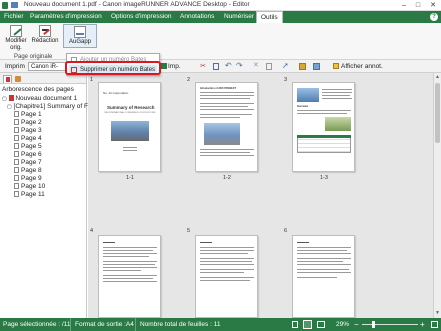 Image resolution: width=441 pixels, height=331 pixels. I want to click on app-icon, so click(5, 5).